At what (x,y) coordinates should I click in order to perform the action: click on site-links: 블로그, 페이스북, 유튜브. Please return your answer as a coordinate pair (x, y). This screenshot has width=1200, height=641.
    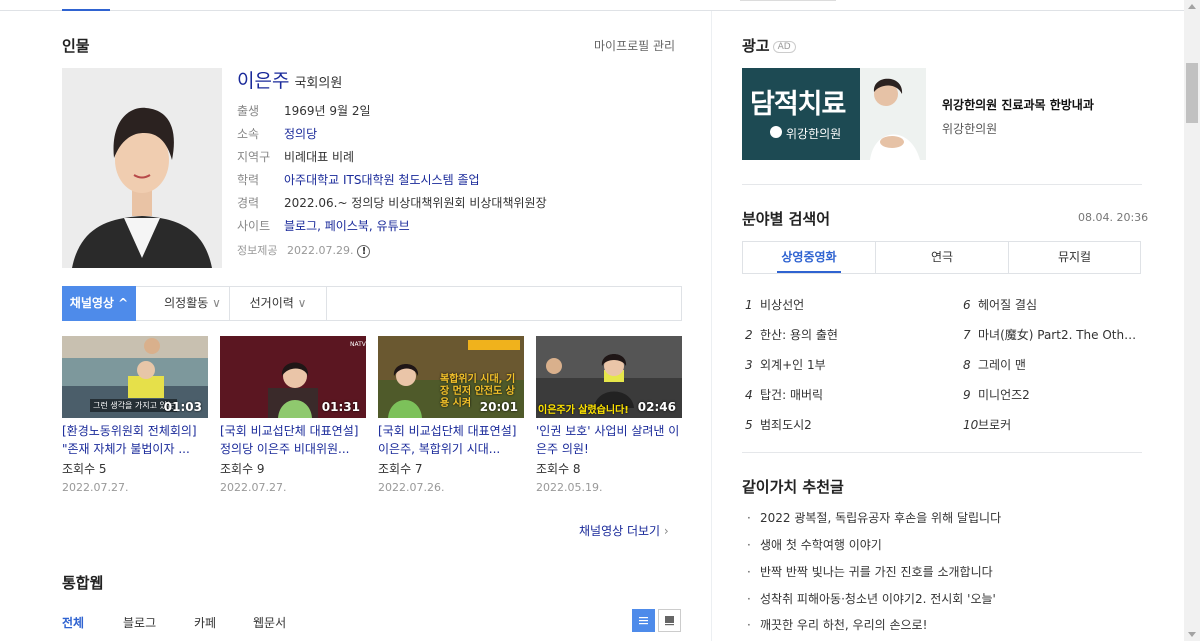
    Looking at the image, I should click on (347, 226).